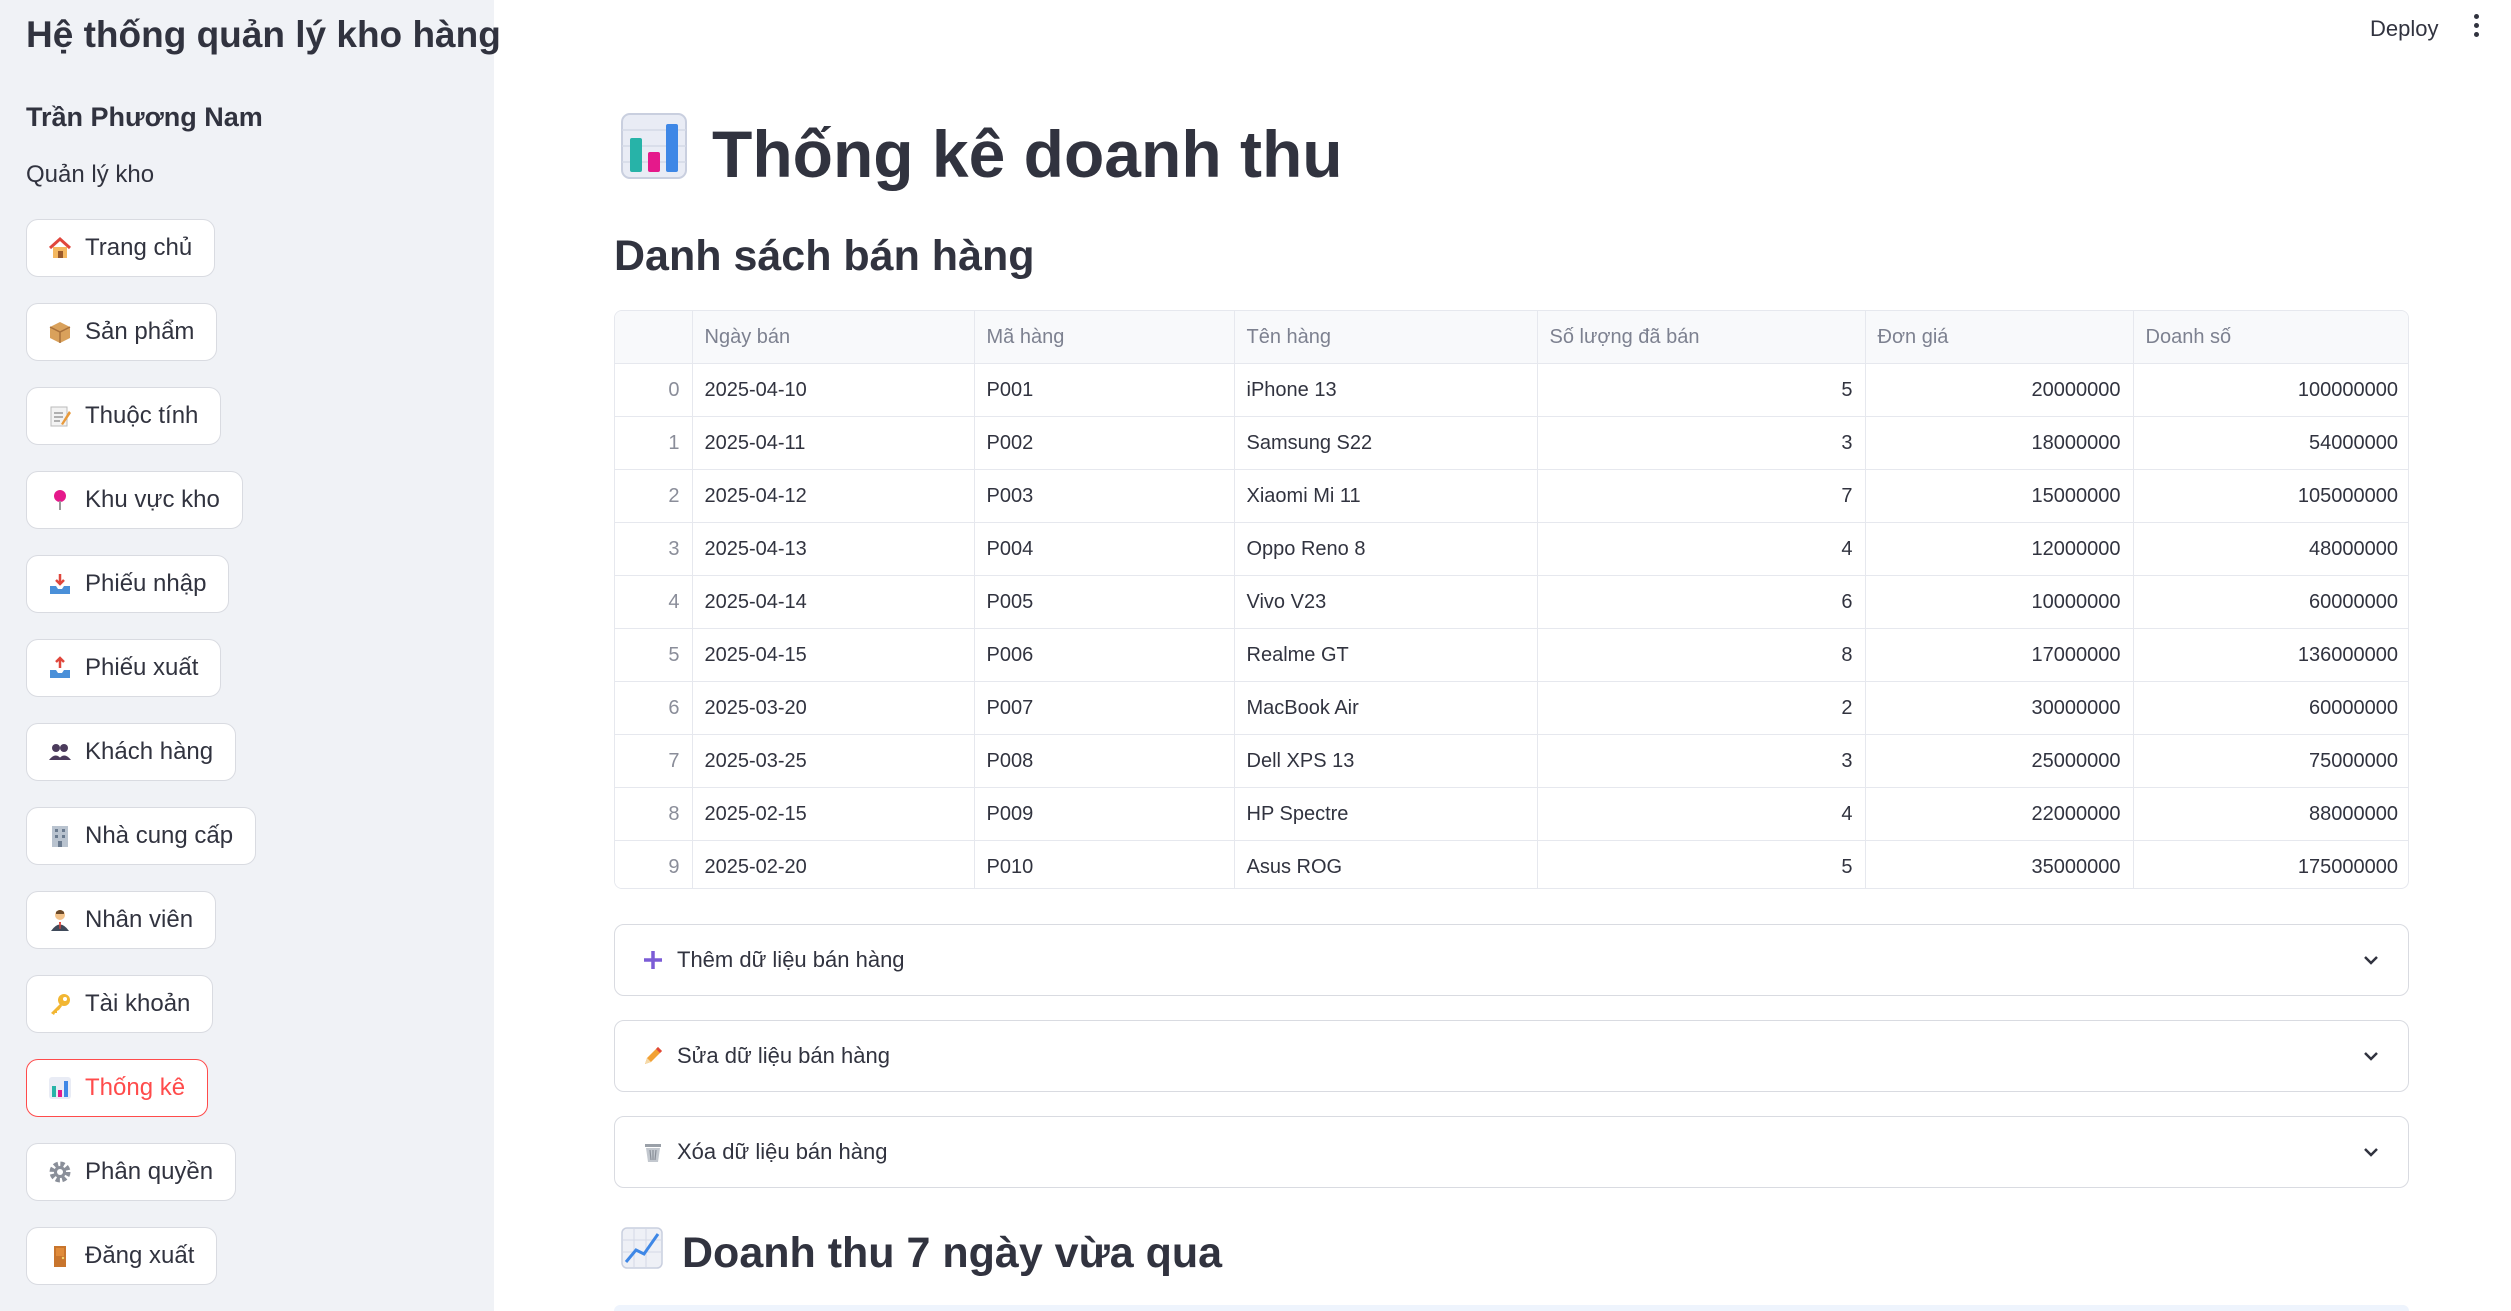 This screenshot has height=1311, width=2511. Describe the element at coordinates (2404, 29) in the screenshot. I see `deploy-button: Deploy` at that location.